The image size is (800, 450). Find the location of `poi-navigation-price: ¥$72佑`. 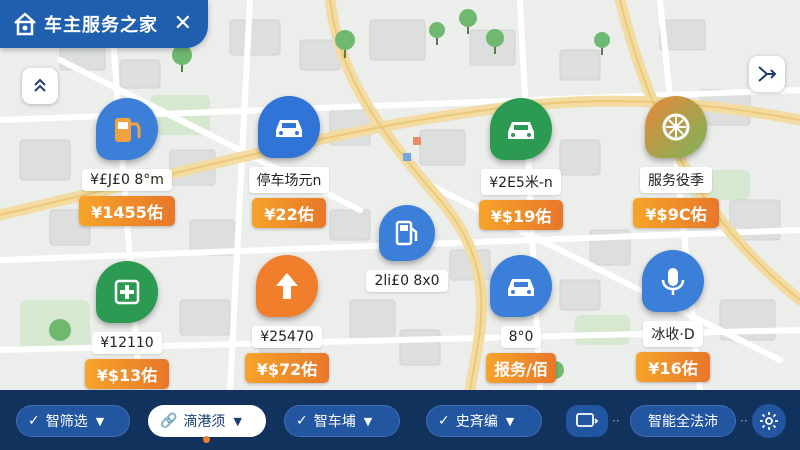

poi-navigation-price: ¥$72佑 is located at coordinates (287, 368).